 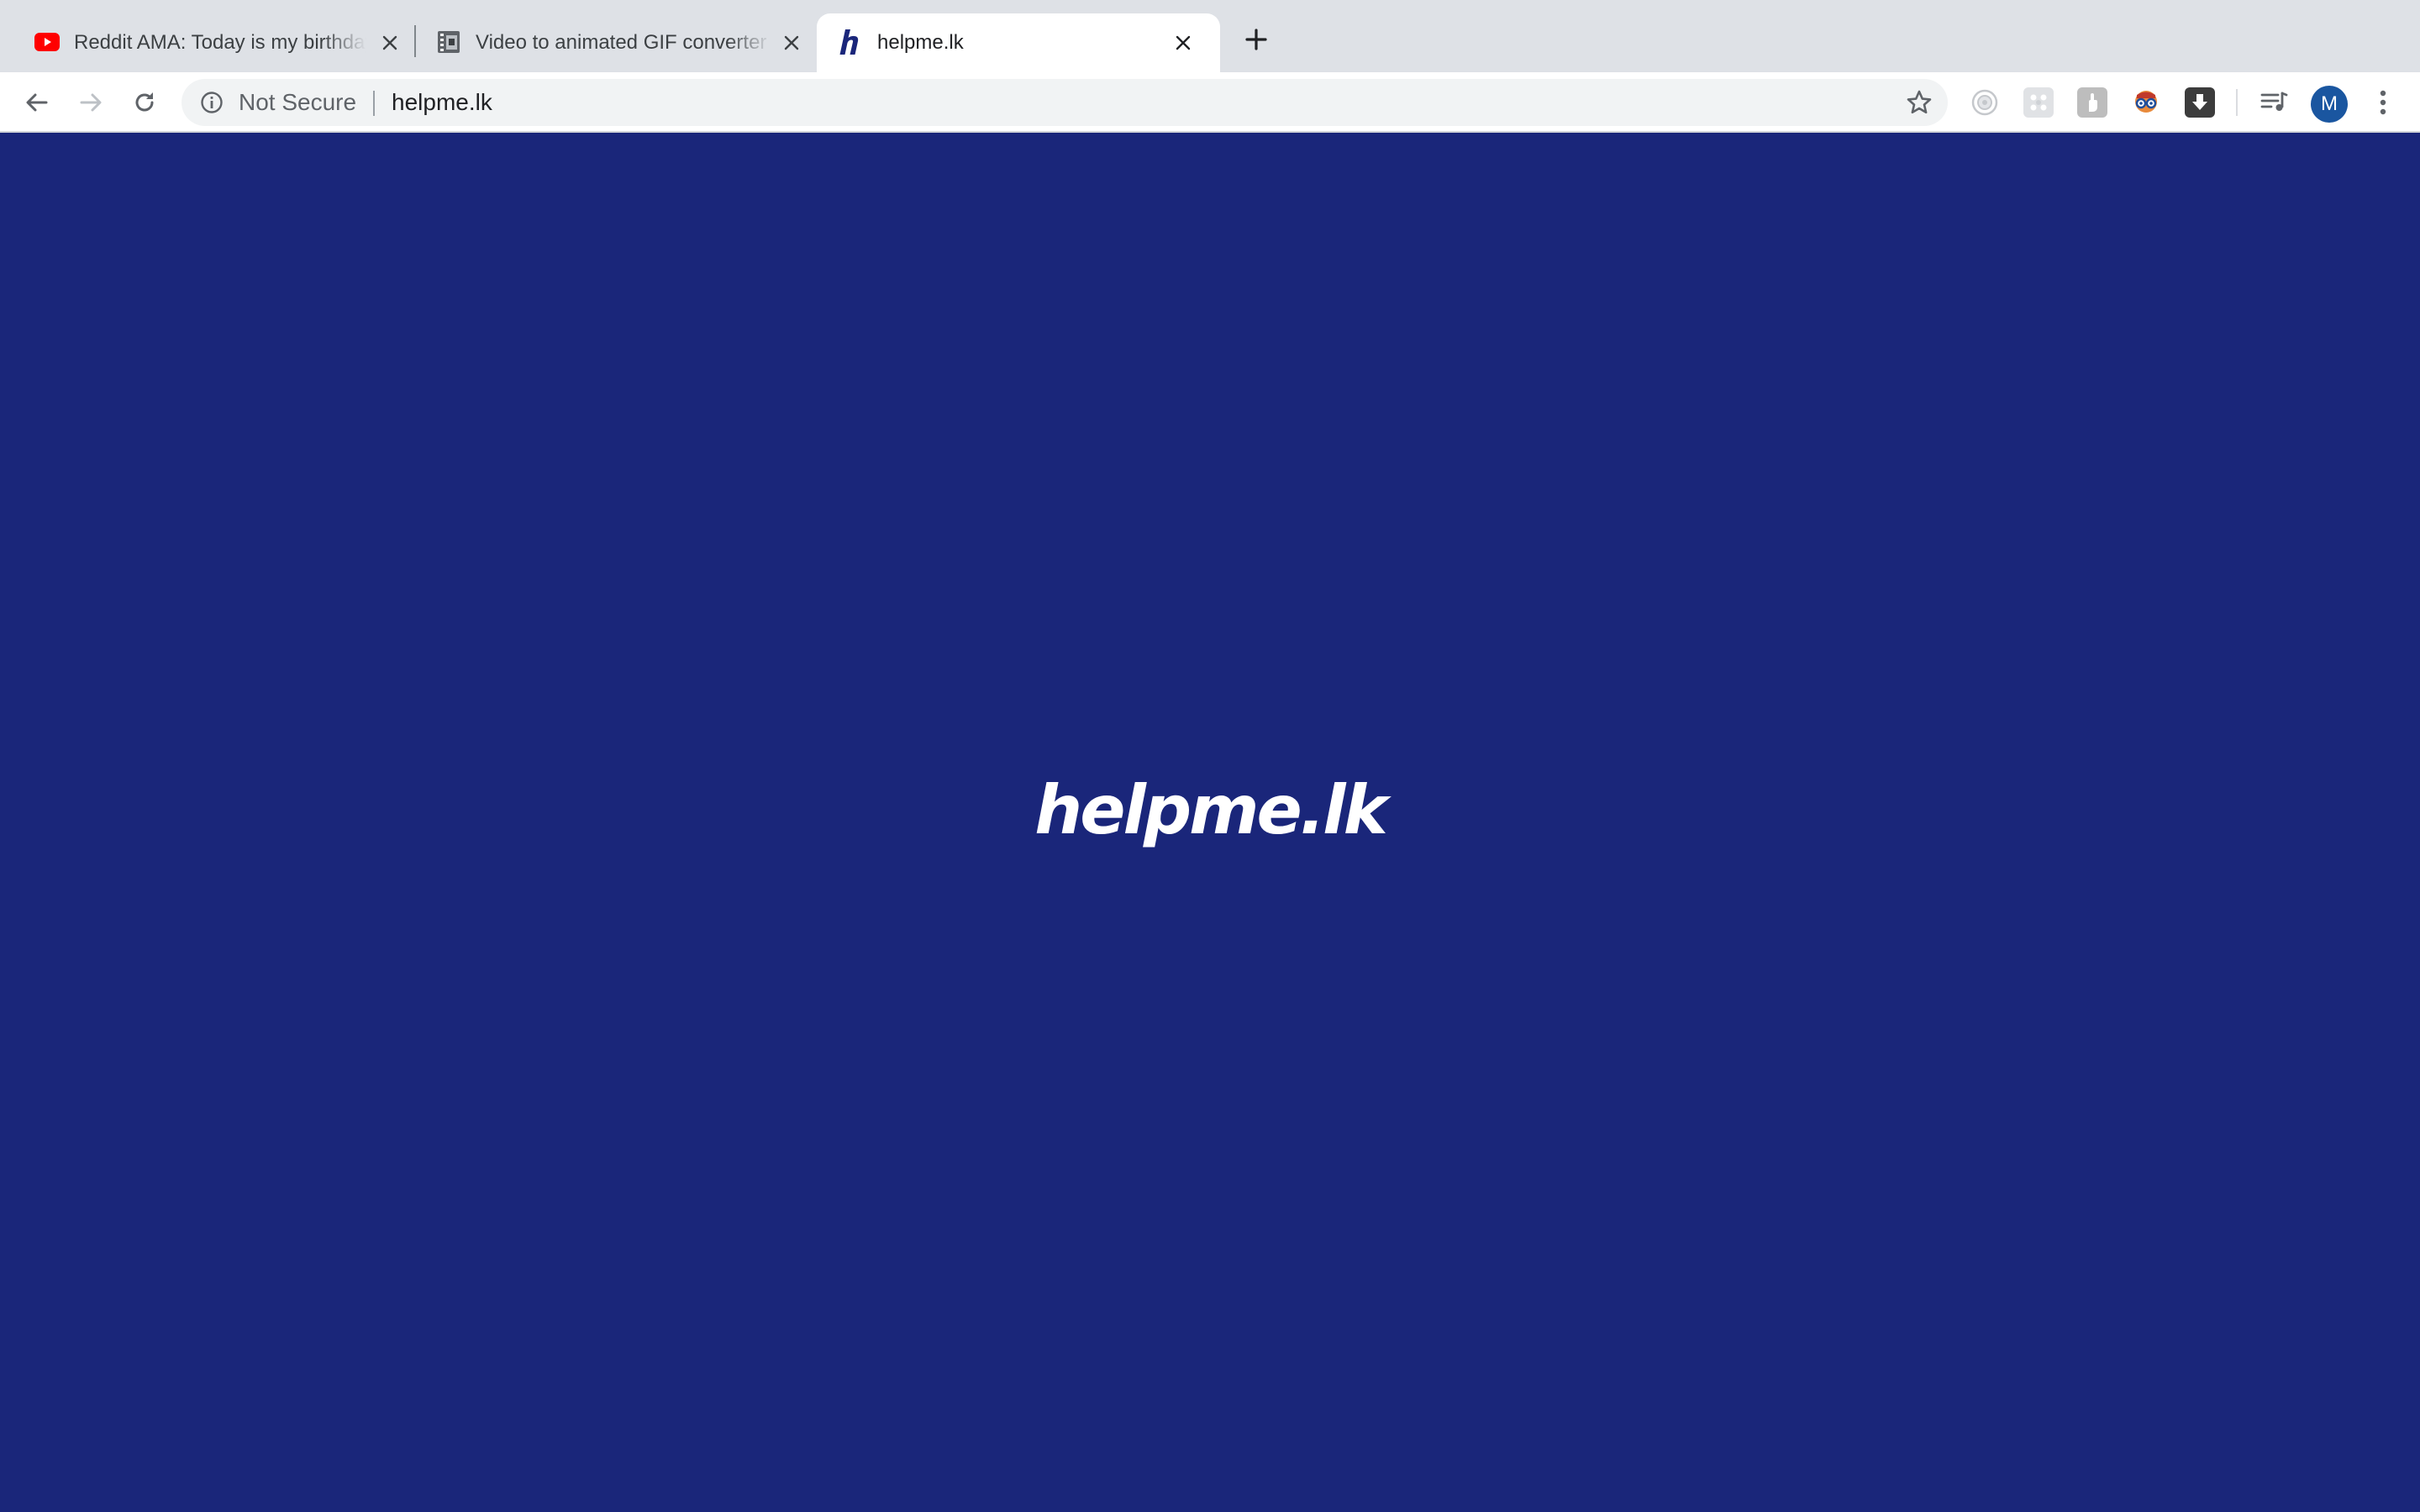 What do you see at coordinates (1211, 810) in the screenshot?
I see `helpme-logo: helpme.lk` at bounding box center [1211, 810].